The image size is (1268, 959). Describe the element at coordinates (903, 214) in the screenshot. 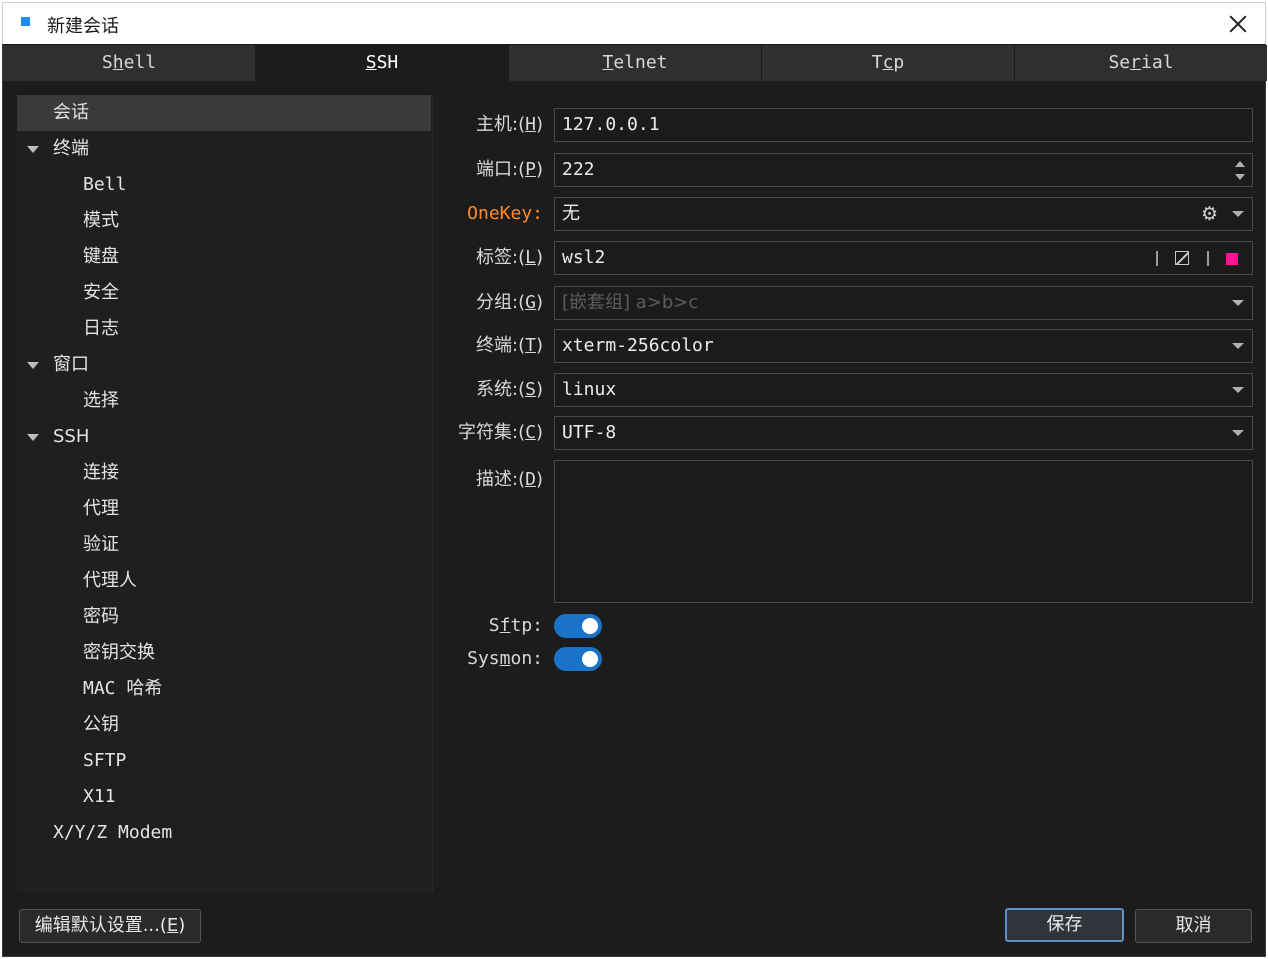

I see `onekey-select: 无 ⚙` at that location.